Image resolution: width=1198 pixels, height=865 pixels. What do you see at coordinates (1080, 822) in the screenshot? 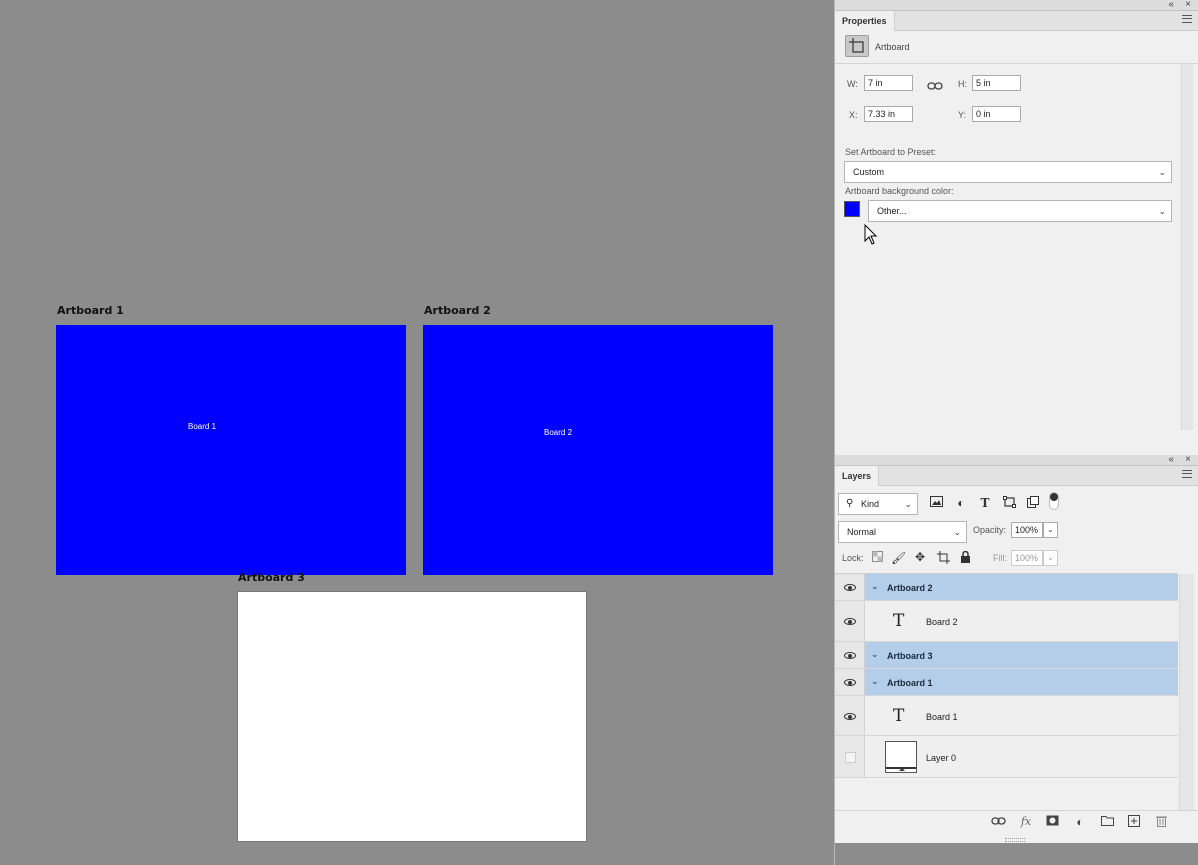
I see `adjustment-layer-icon: ◐` at bounding box center [1080, 822].